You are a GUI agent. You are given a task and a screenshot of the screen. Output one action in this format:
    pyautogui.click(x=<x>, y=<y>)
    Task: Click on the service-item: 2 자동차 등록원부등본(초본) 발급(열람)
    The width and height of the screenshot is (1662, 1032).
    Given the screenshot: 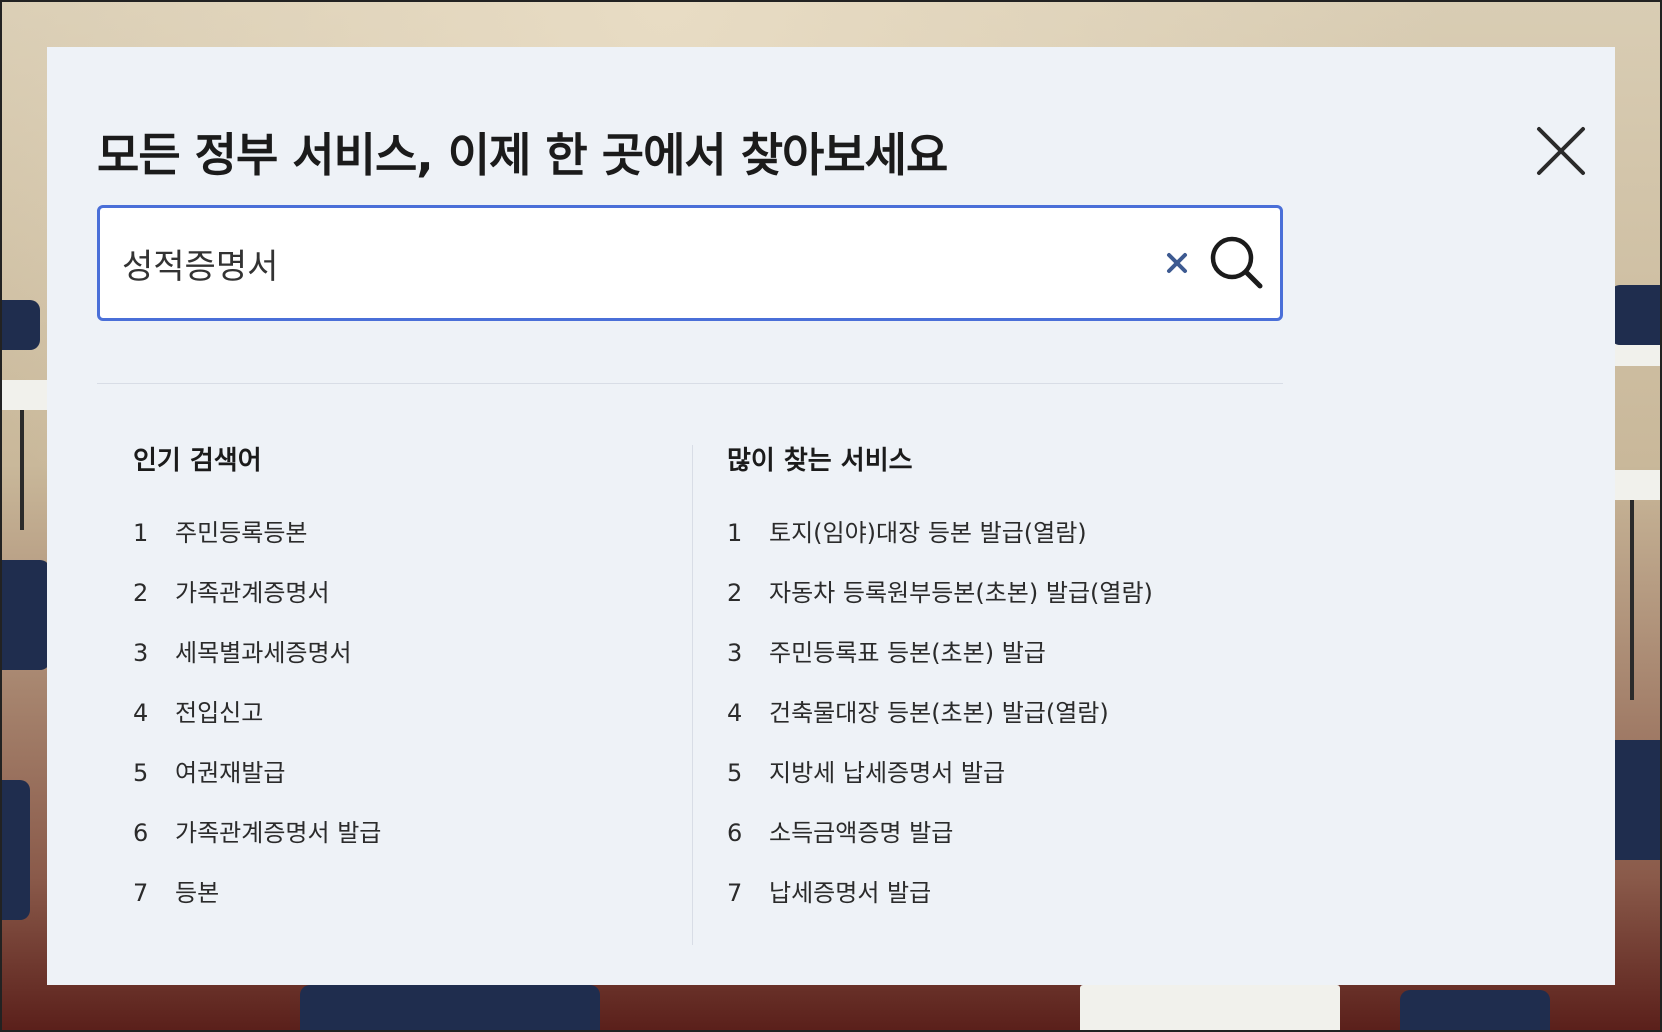 What is the action you would take?
    pyautogui.click(x=940, y=607)
    